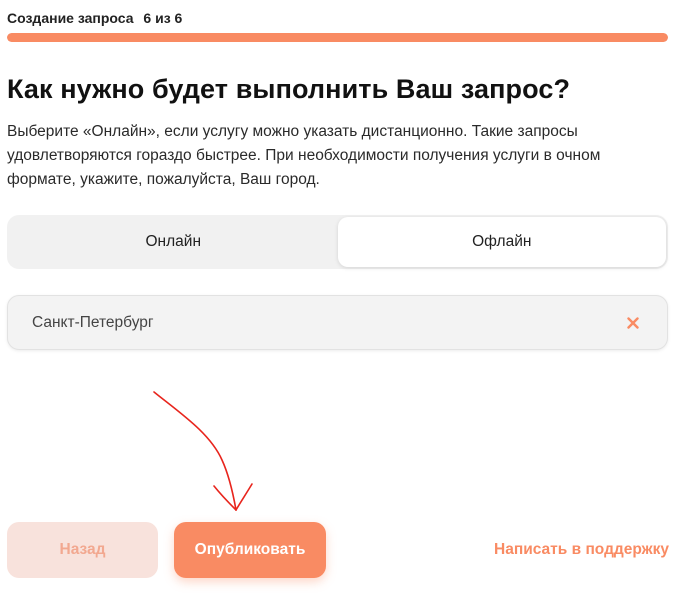 Image resolution: width=698 pixels, height=608 pixels. What do you see at coordinates (581, 550) in the screenshot?
I see `support-link: Написать в поддержку` at bounding box center [581, 550].